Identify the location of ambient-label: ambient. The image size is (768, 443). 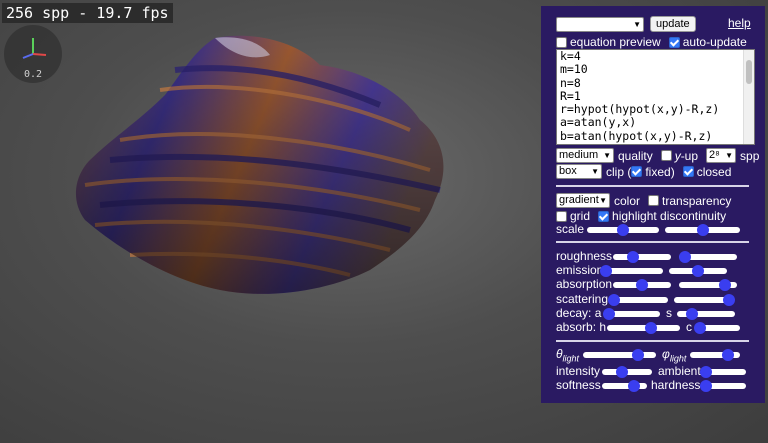
(679, 371).